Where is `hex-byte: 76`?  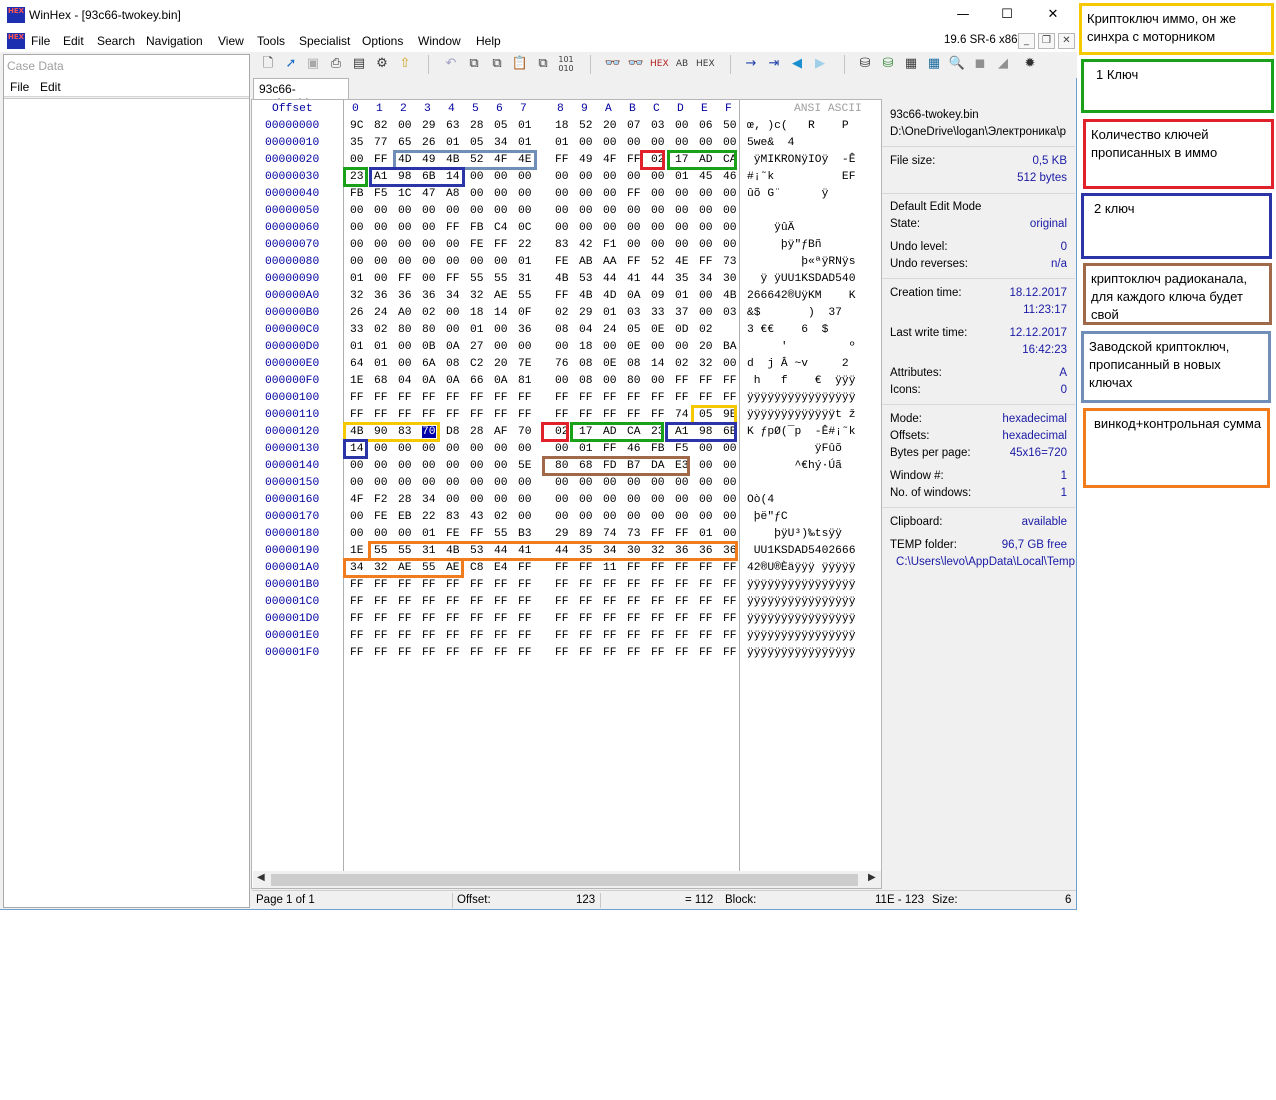
hex-byte: 76 is located at coordinates (562, 364).